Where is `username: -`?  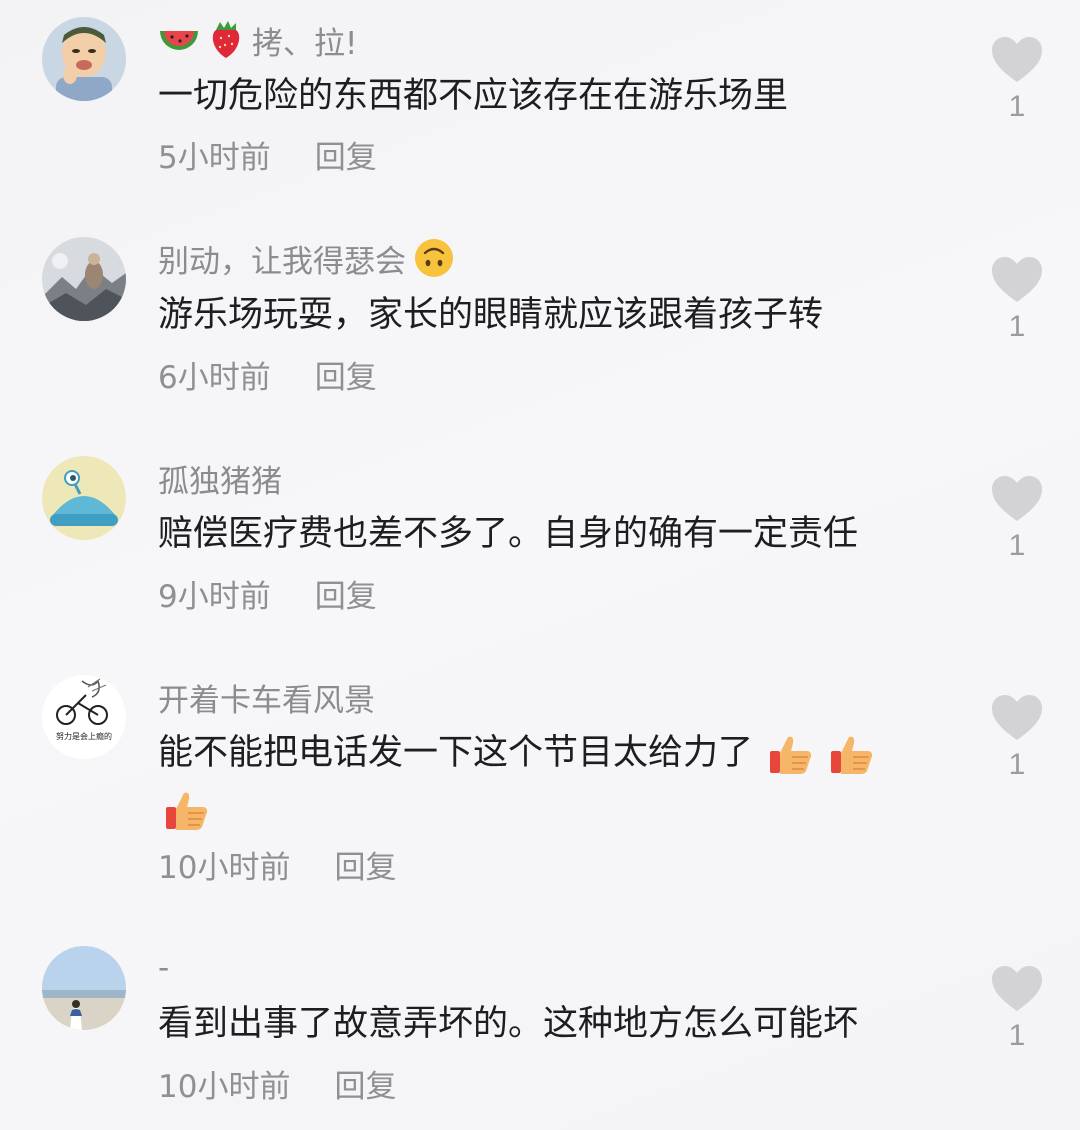
username: - is located at coordinates (163, 968).